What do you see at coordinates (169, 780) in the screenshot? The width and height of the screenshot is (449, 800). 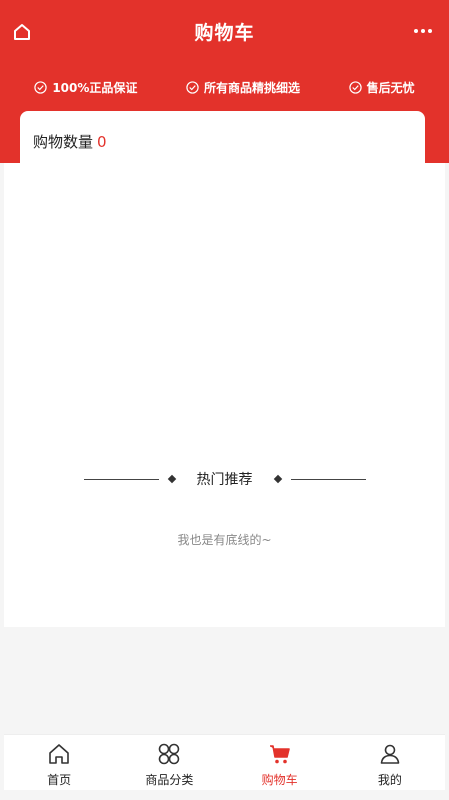 I see `tab-label: 商品分类` at bounding box center [169, 780].